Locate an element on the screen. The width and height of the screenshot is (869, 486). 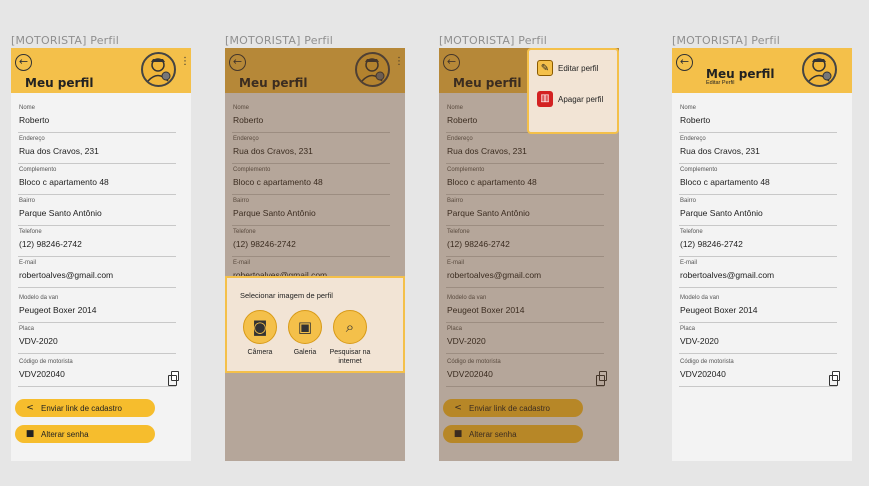
camera-option: ◙ Câmera is located at coordinates (260, 333).